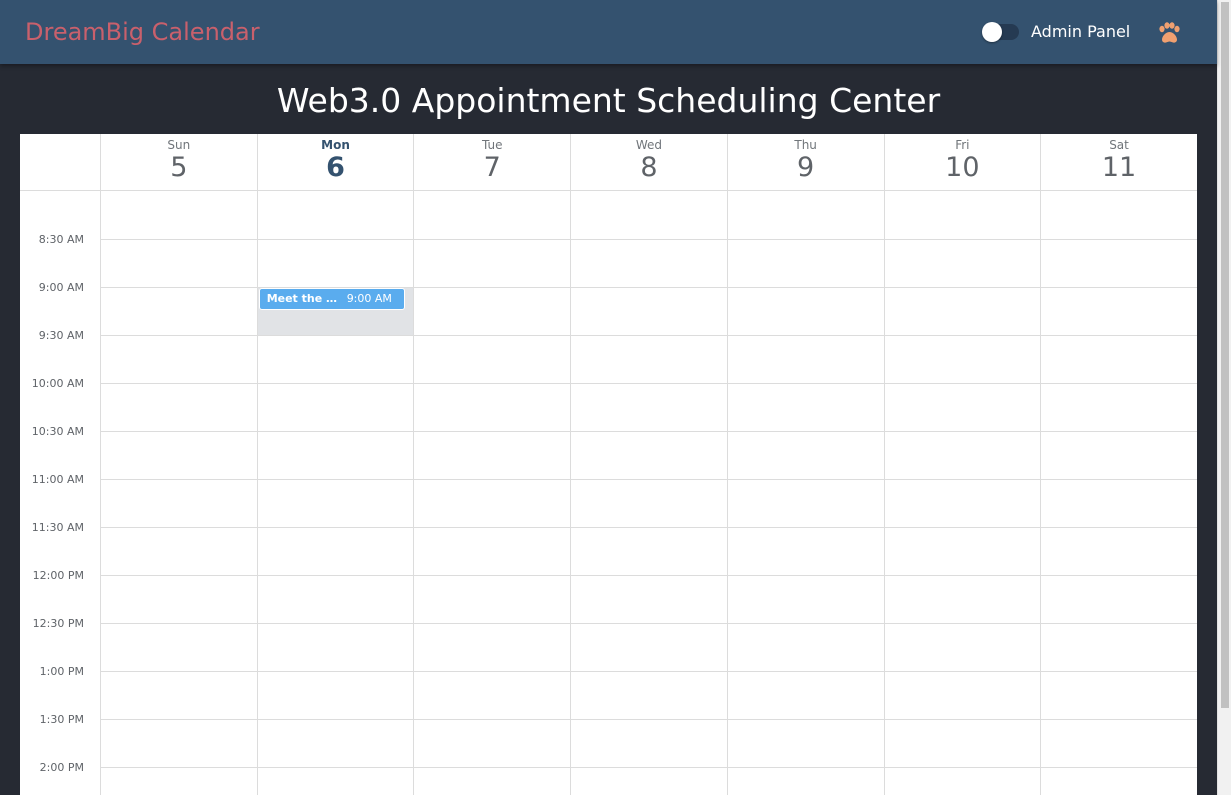 This screenshot has height=795, width=1231. I want to click on day-column-fri, so click(962, 493).